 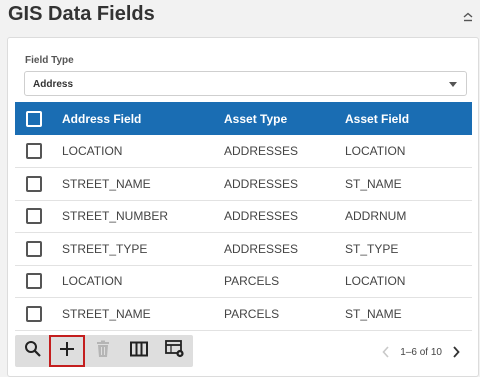 I want to click on table-row: STREET_NUMBER ADDRESSES ADDRNUM, so click(x=243, y=216).